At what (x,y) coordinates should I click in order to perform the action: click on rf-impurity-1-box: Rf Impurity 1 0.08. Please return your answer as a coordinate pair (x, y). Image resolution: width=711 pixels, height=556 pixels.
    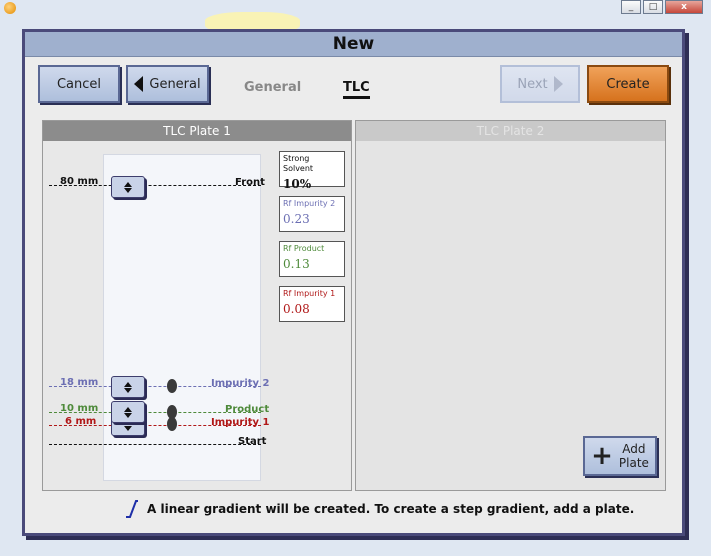
    Looking at the image, I should click on (312, 304).